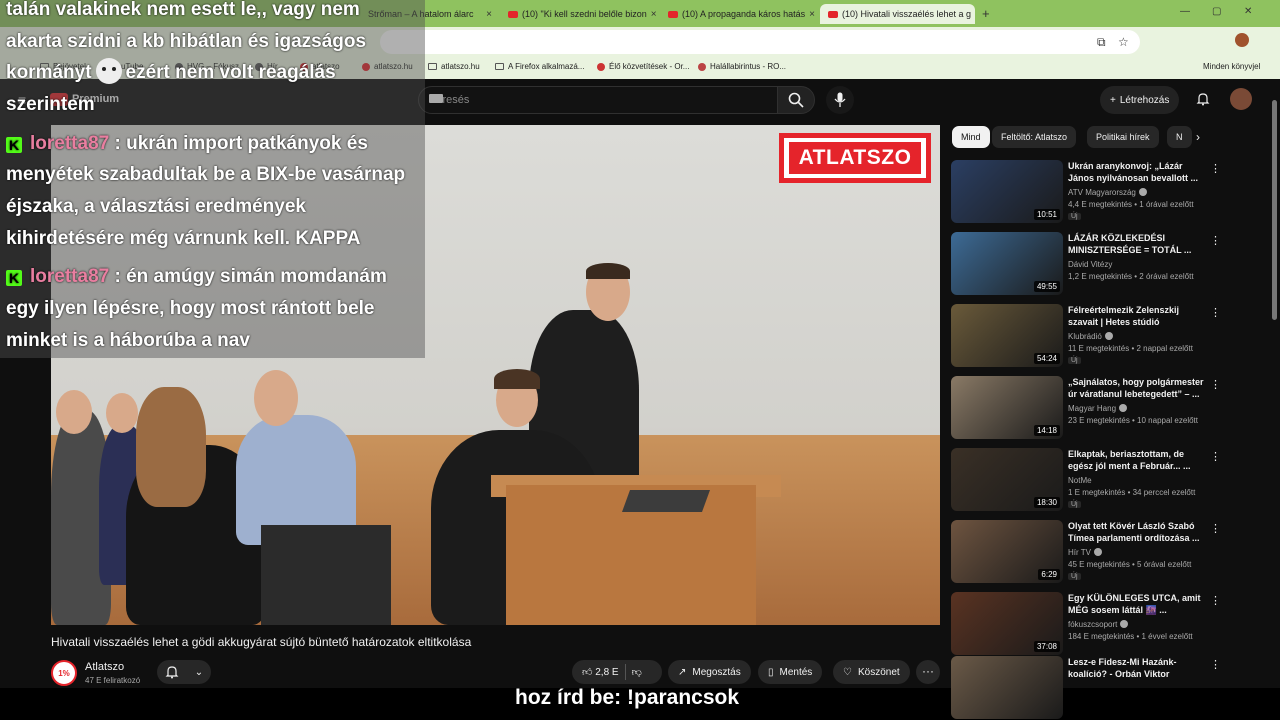 The width and height of the screenshot is (1280, 720). What do you see at coordinates (184, 672) in the screenshot?
I see `subscription-notifications-button: ⌄` at bounding box center [184, 672].